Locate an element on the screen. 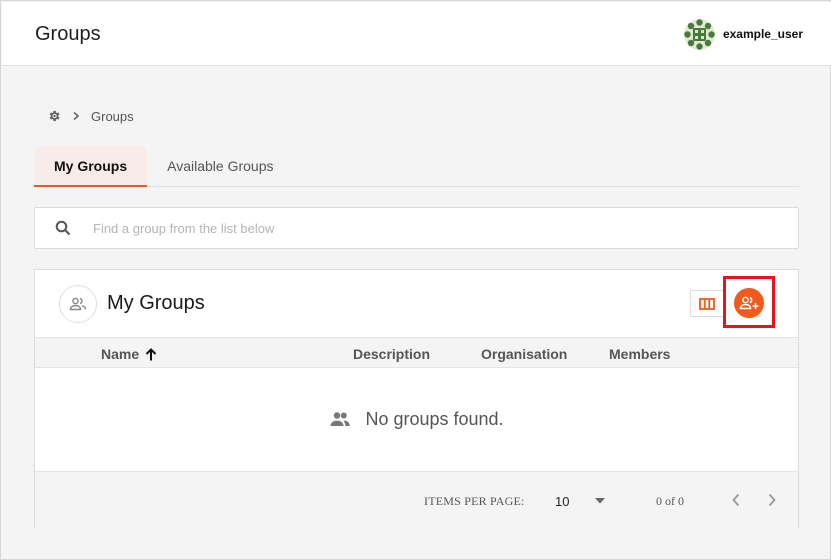  username: example_user is located at coordinates (763, 34).